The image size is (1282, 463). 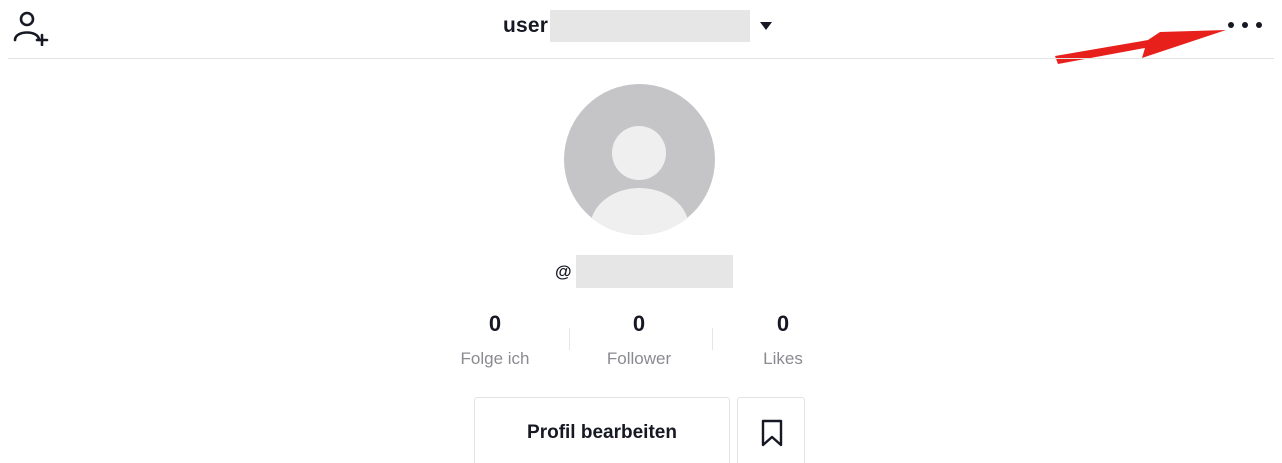 What do you see at coordinates (639, 153) in the screenshot?
I see `avatar-head-shape` at bounding box center [639, 153].